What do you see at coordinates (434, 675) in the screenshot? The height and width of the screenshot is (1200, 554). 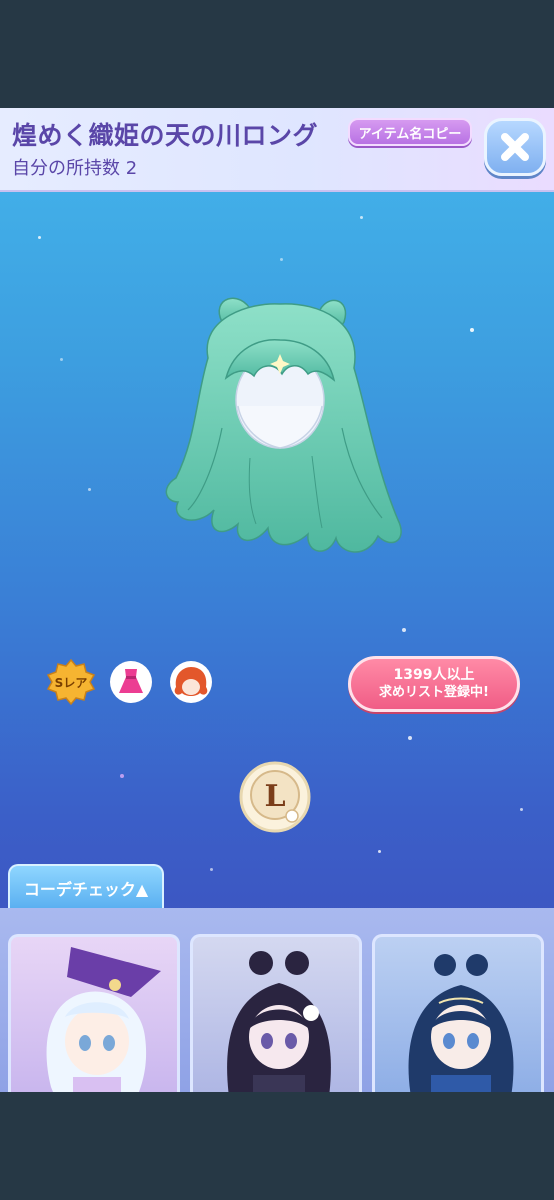 I see `wishlist-count: 1399人以上` at bounding box center [434, 675].